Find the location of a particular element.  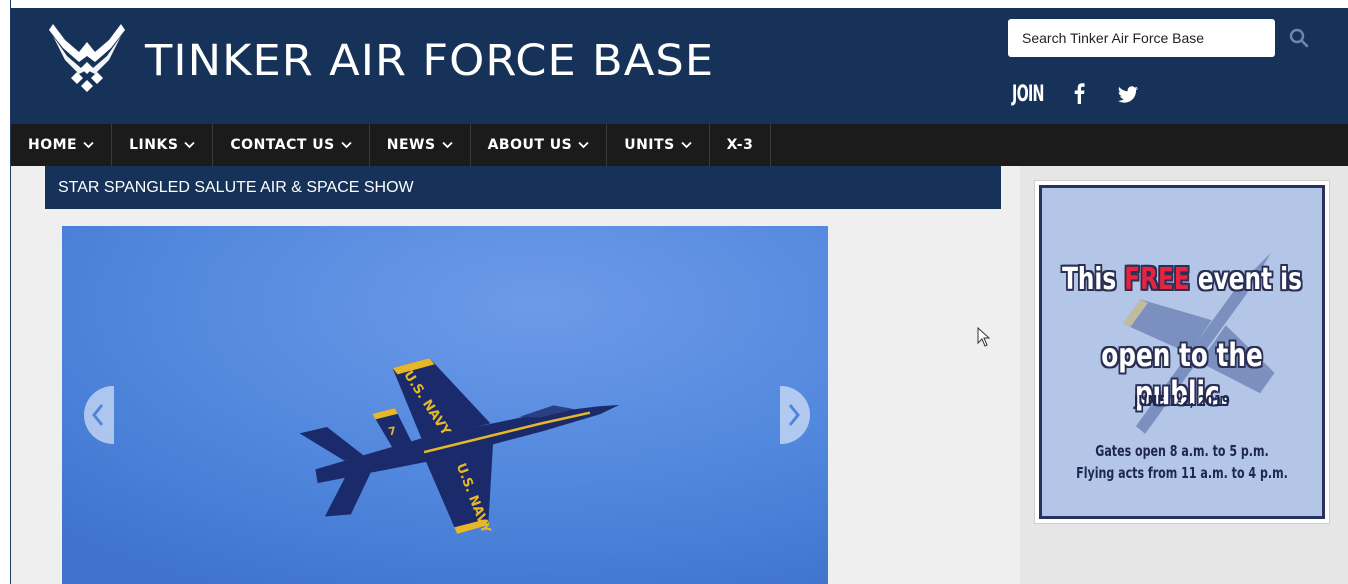

join-link: JOIN is located at coordinates (1028, 94).